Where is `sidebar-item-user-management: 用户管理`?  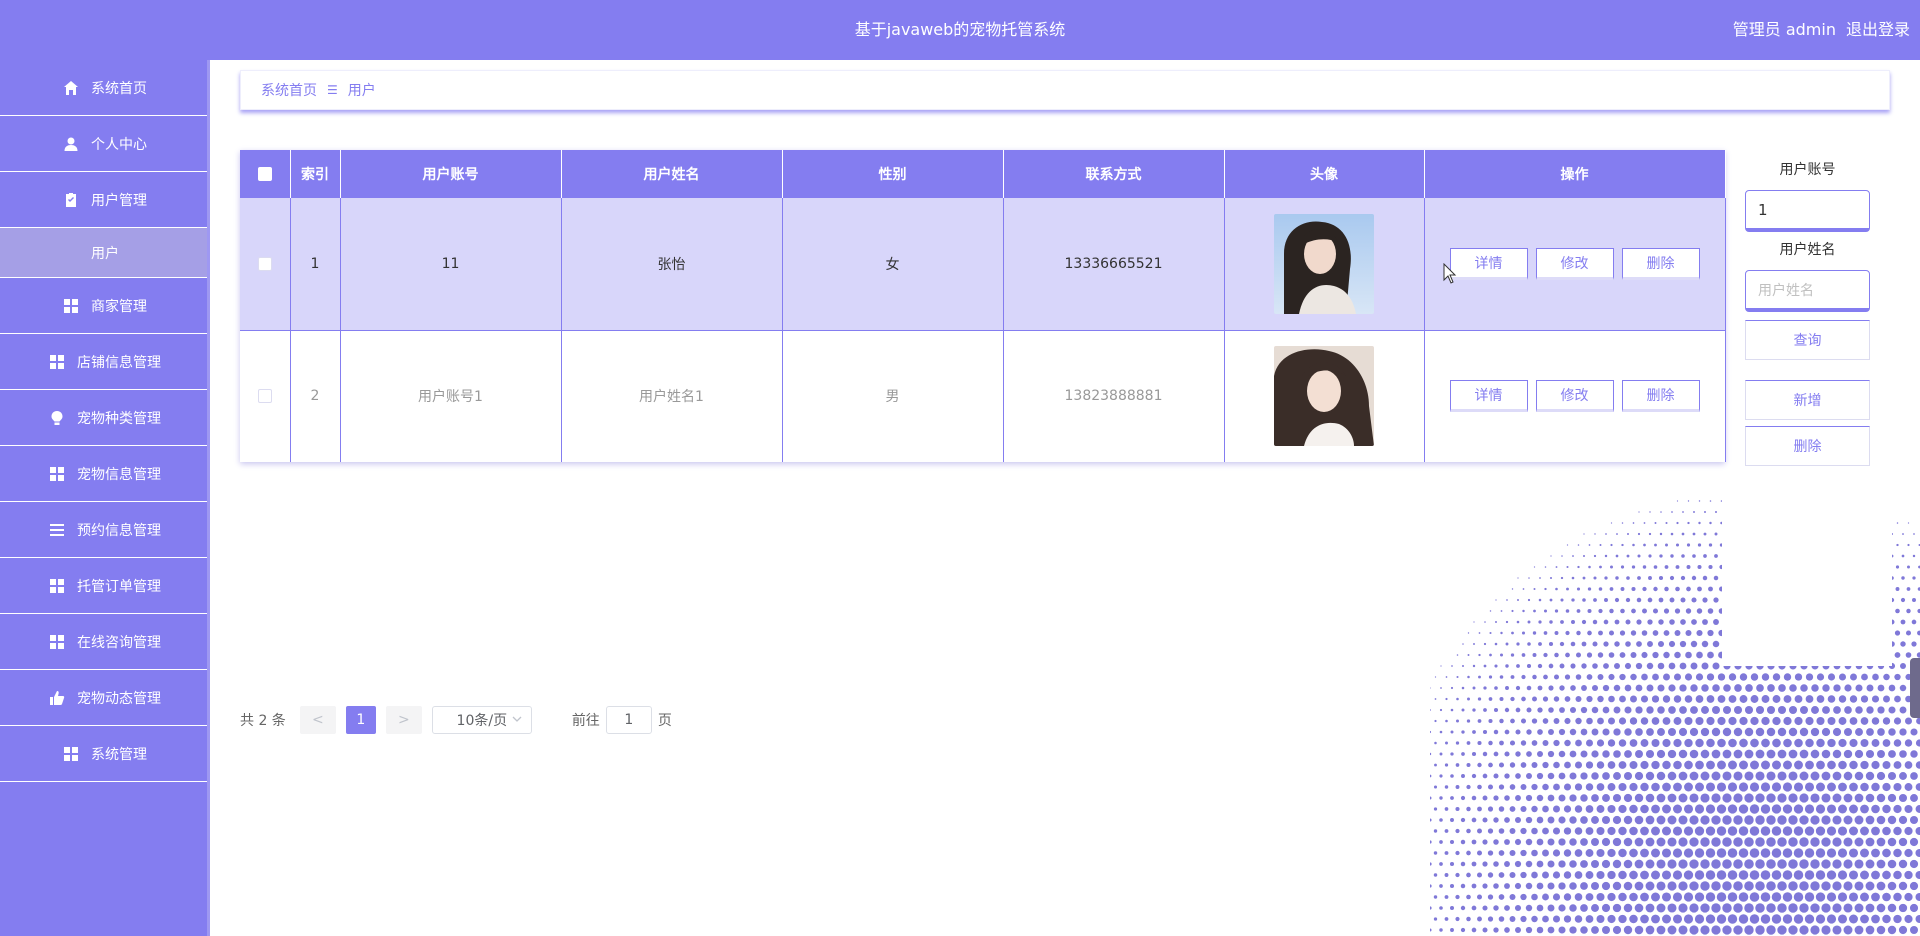 sidebar-item-user-management: 用户管理 is located at coordinates (105, 200).